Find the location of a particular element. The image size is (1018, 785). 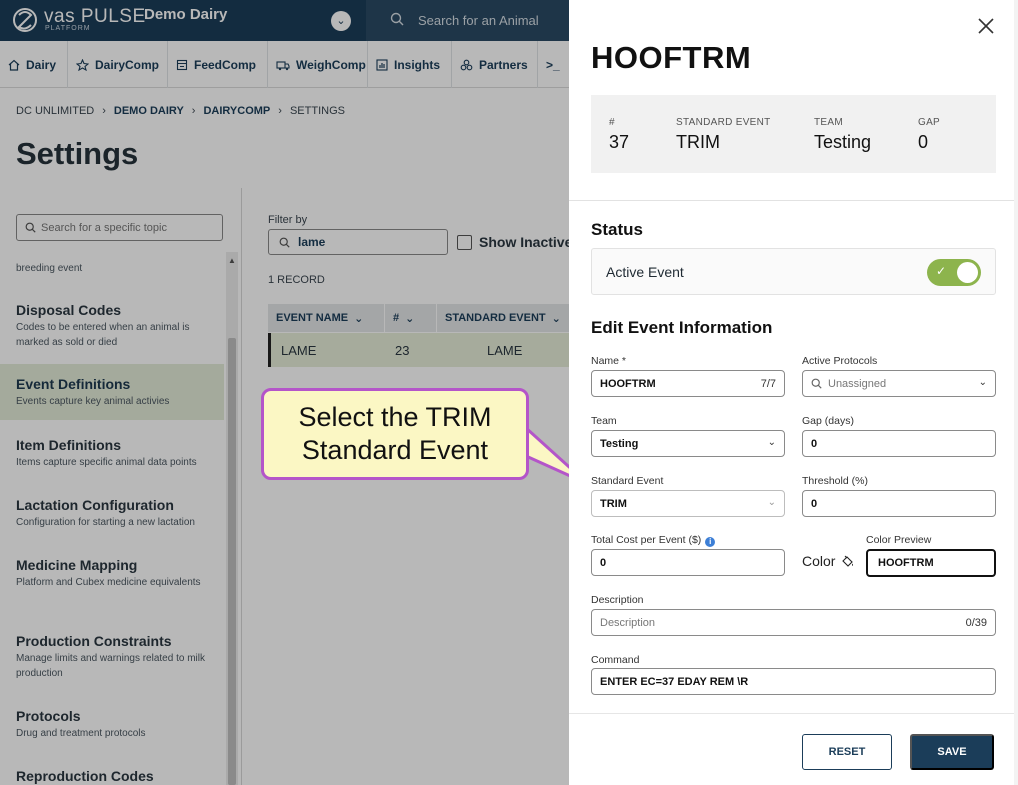

summary-team: TEAM Testing is located at coordinates (842, 135).